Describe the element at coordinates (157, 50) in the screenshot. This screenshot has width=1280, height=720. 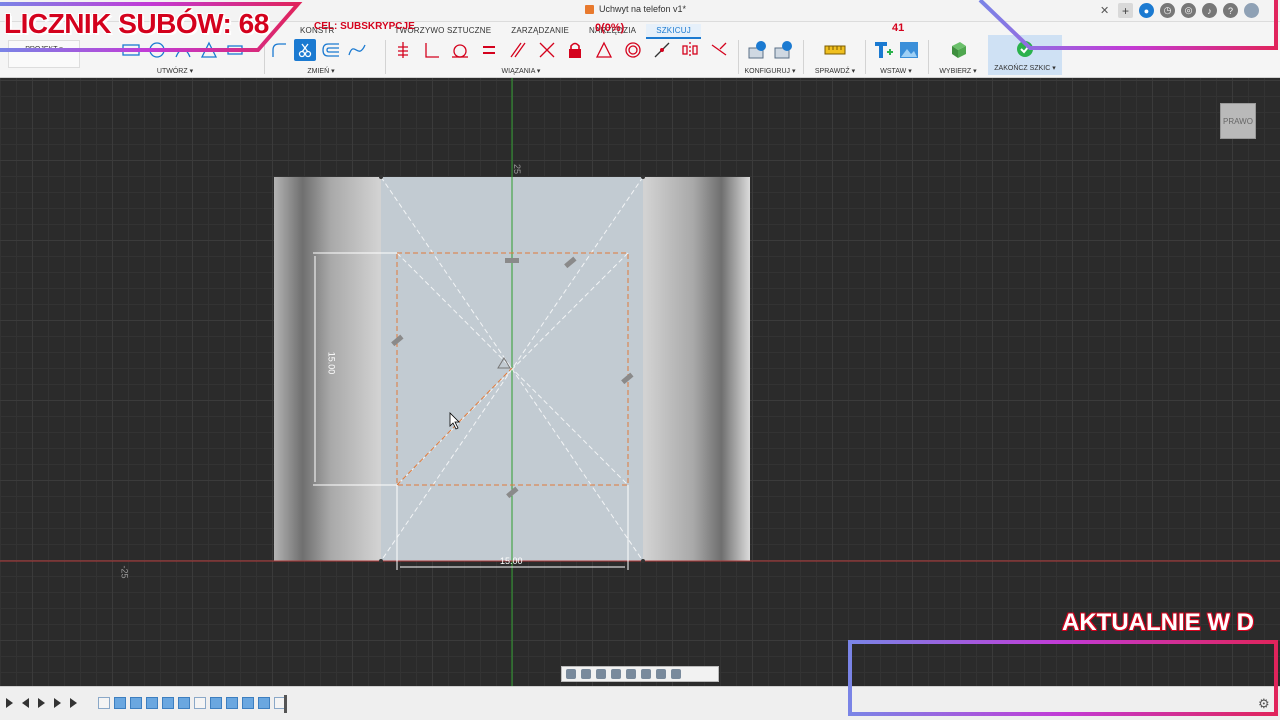
I see `circle-icon` at that location.